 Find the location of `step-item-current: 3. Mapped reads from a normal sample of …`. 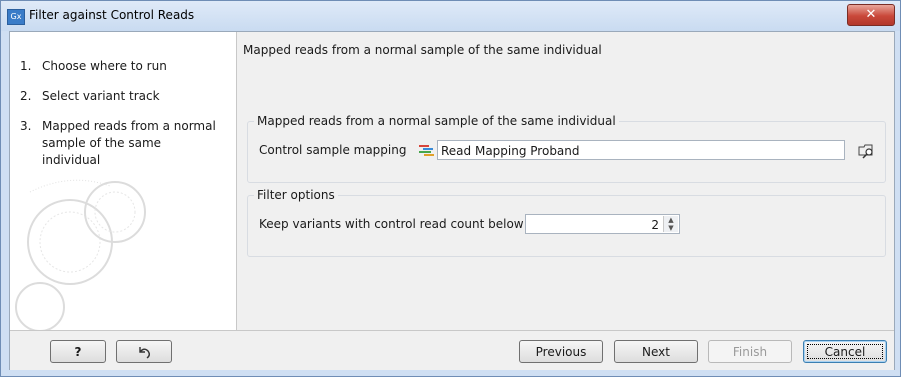

step-item-current: 3. Mapped reads from a normal sample of … is located at coordinates (125, 143).